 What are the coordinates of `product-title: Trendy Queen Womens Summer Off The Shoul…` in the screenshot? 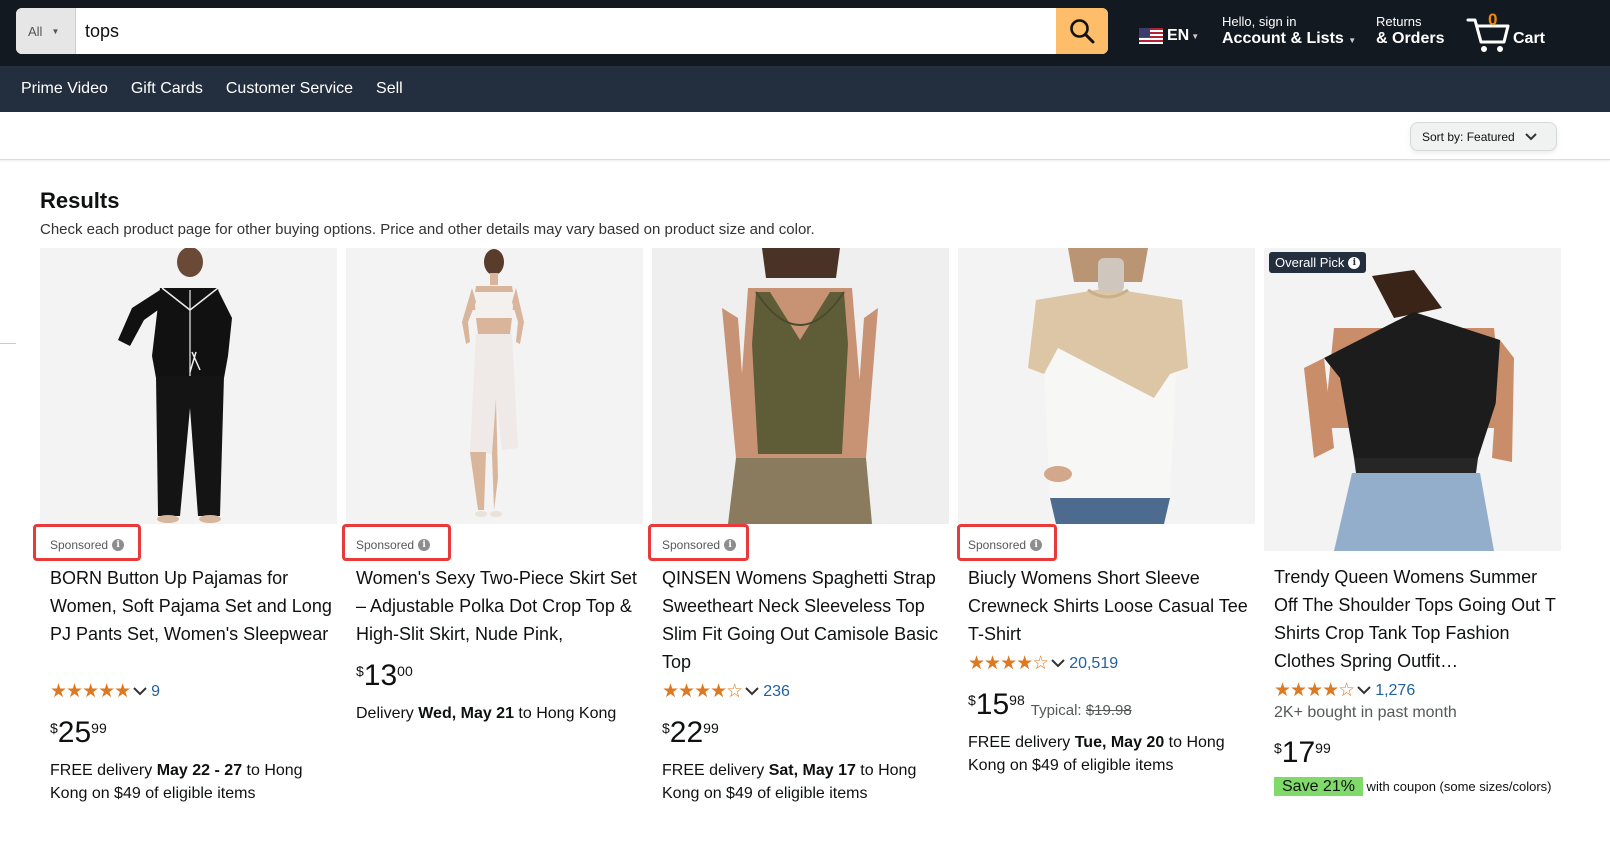 It's located at (1416, 619).